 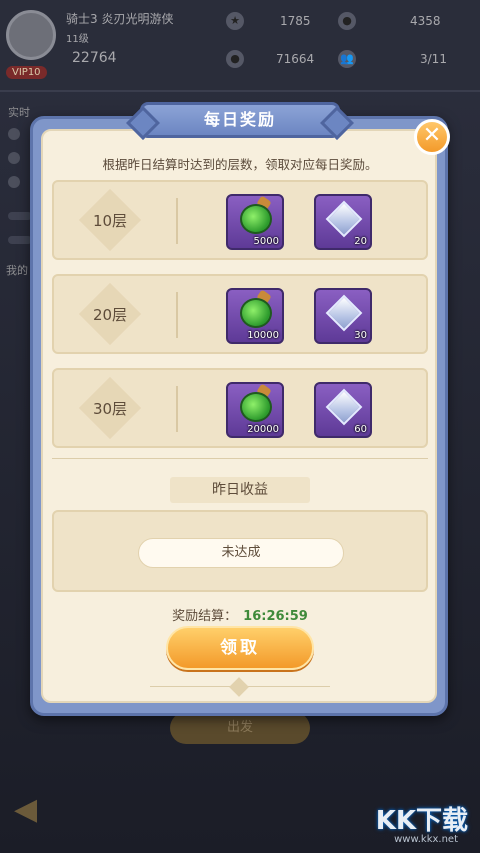 What do you see at coordinates (360, 429) in the screenshot?
I see `gem-quantity: 60` at bounding box center [360, 429].